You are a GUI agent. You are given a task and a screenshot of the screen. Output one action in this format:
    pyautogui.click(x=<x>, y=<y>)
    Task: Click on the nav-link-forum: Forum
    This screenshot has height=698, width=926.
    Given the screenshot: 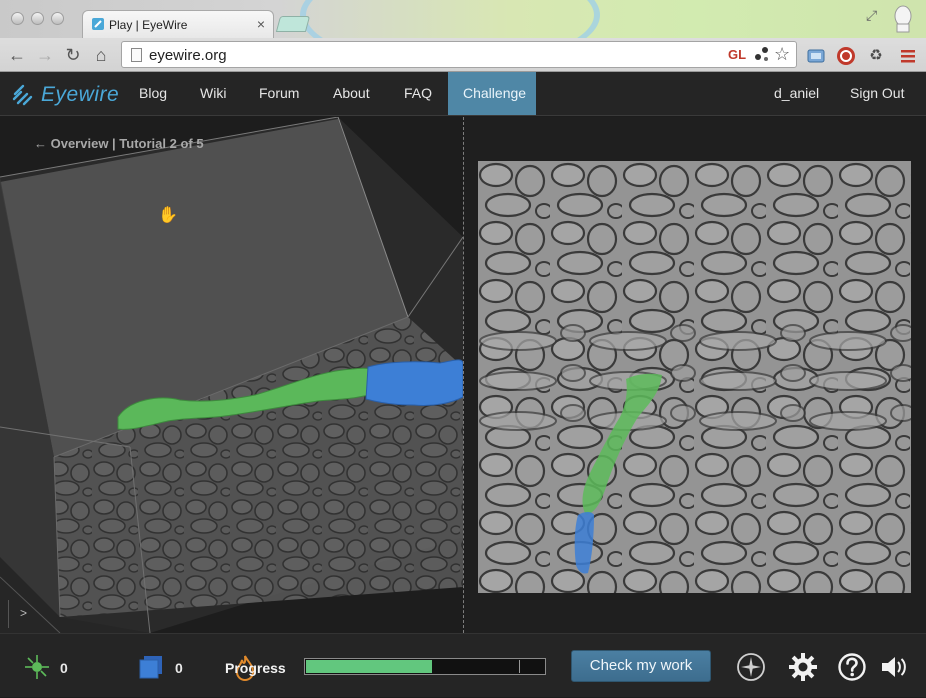 What is the action you would take?
    pyautogui.click(x=279, y=93)
    